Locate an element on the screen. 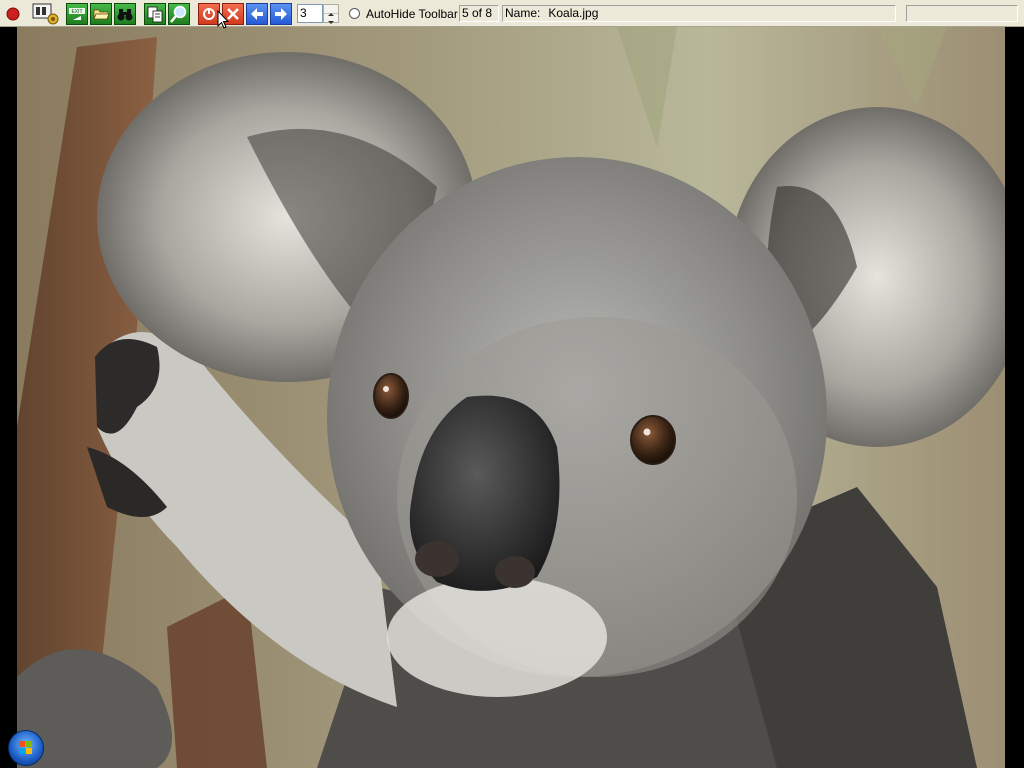 This screenshot has width=1024, height=768. open-button is located at coordinates (101, 14).